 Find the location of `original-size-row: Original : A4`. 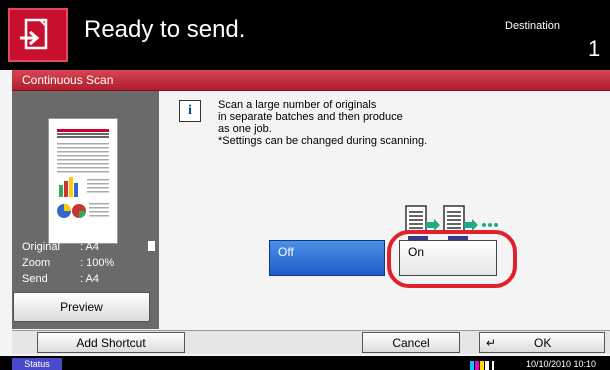

original-size-row: Original : A4 is located at coordinates (90, 247).